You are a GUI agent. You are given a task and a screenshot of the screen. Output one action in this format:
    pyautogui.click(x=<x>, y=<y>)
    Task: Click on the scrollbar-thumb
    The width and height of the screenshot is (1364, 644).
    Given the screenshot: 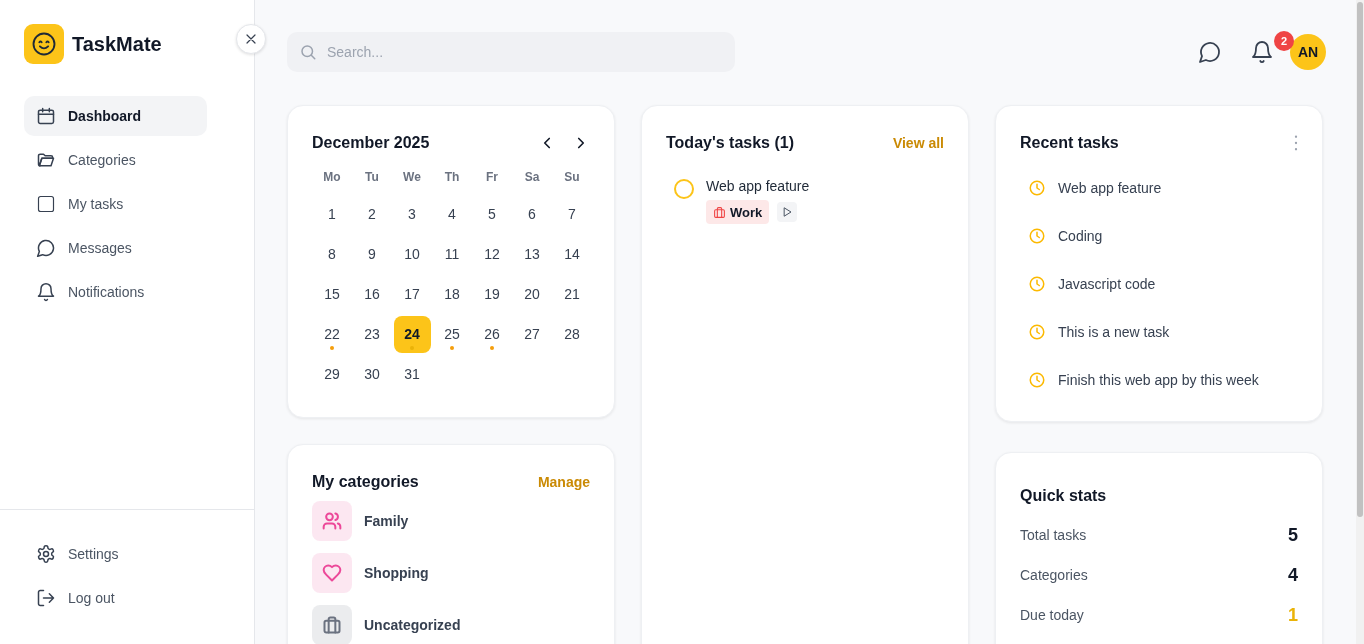 What is the action you would take?
    pyautogui.click(x=1360, y=259)
    